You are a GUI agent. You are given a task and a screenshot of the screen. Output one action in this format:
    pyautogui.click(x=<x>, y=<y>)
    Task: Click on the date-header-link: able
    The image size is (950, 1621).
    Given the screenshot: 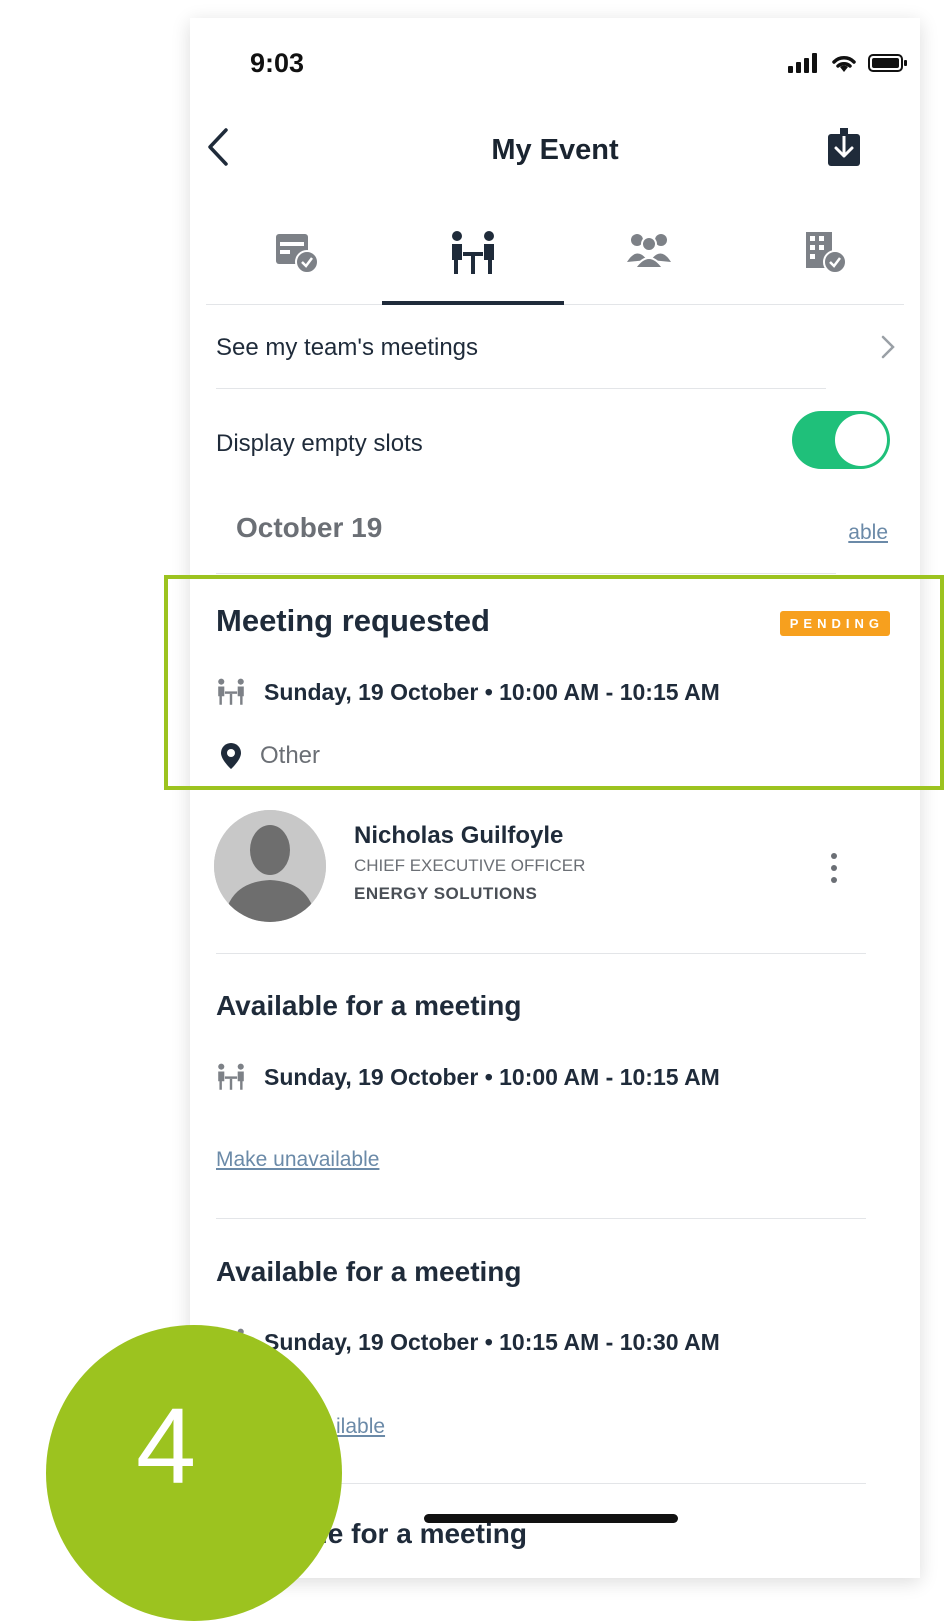 What is the action you would take?
    pyautogui.click(x=868, y=533)
    